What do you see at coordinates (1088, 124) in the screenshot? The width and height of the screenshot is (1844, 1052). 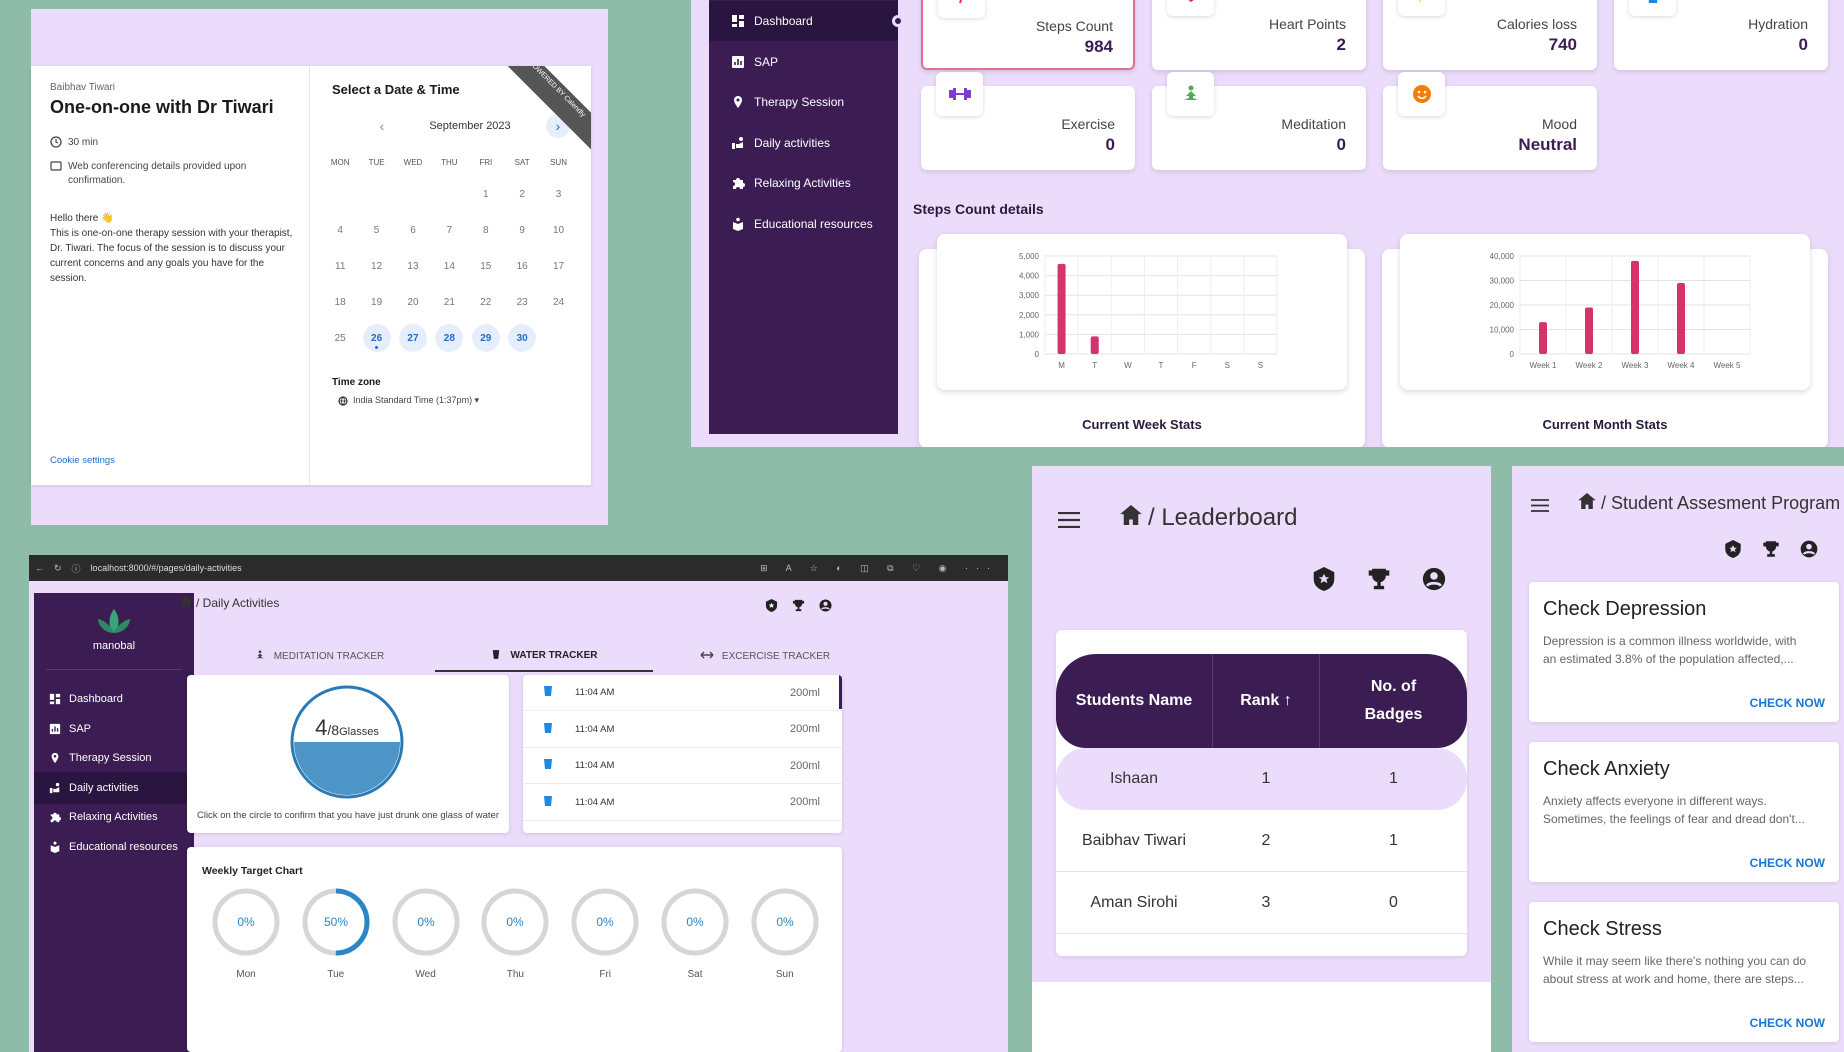 I see `stat-label: Exercise` at bounding box center [1088, 124].